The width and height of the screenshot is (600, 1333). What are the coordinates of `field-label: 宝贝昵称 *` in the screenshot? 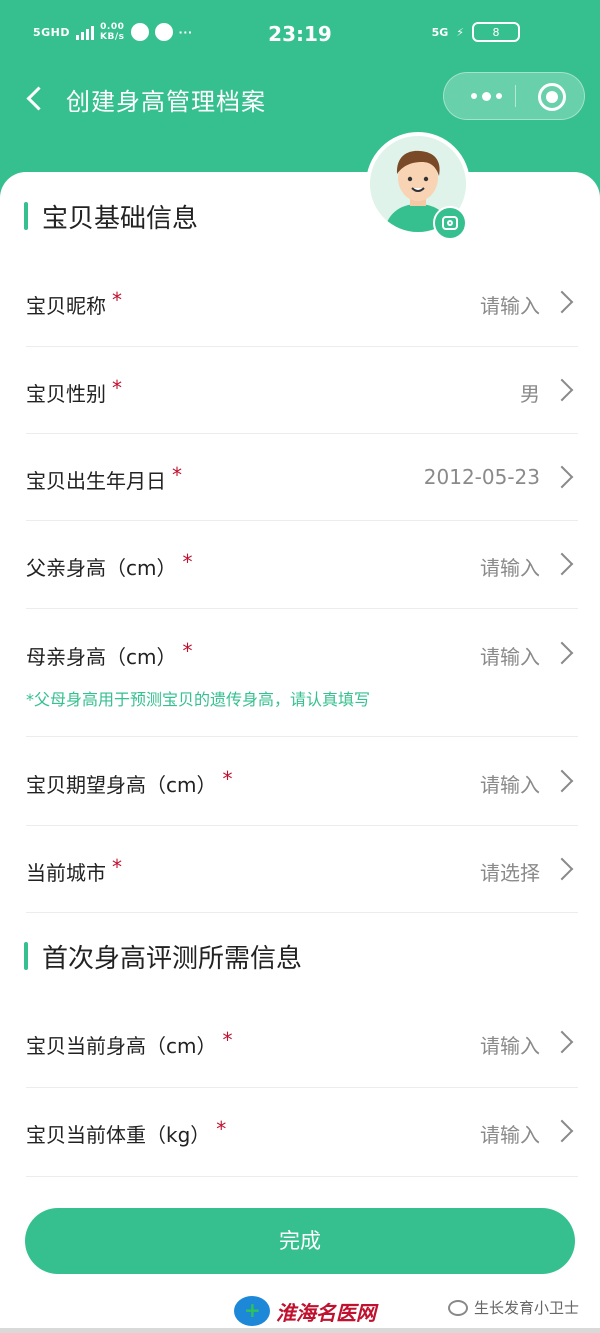 It's located at (74, 303).